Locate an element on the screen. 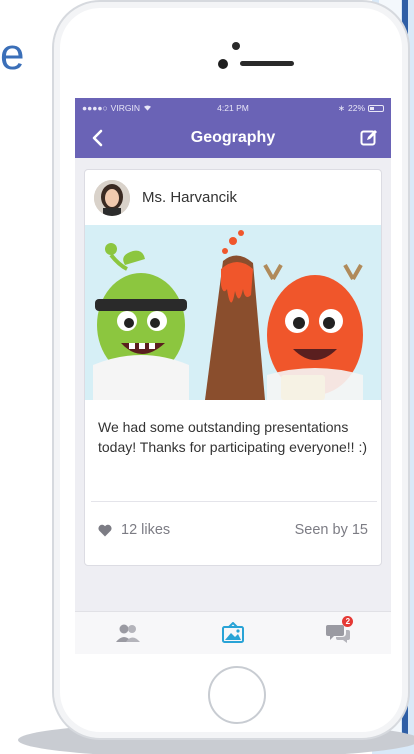 The width and height of the screenshot is (414, 754). people-icon is located at coordinates (127, 633).